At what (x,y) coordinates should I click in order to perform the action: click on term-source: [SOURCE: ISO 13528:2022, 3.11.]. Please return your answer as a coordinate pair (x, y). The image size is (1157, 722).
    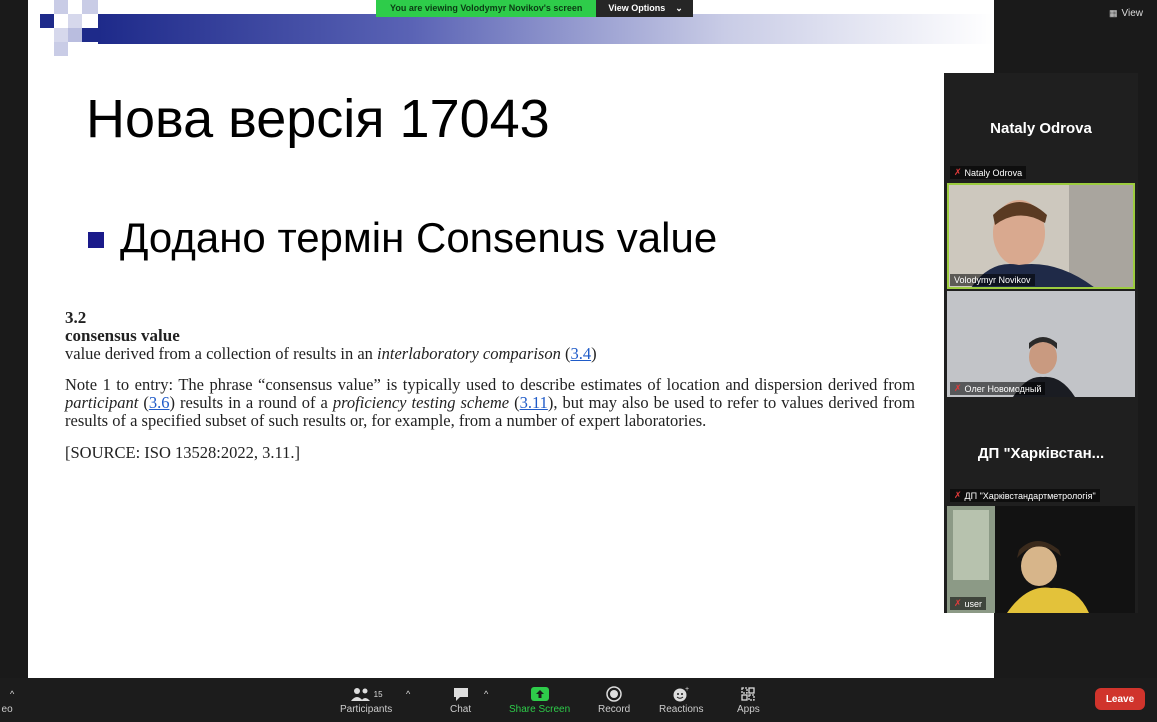
    Looking at the image, I should click on (182, 452).